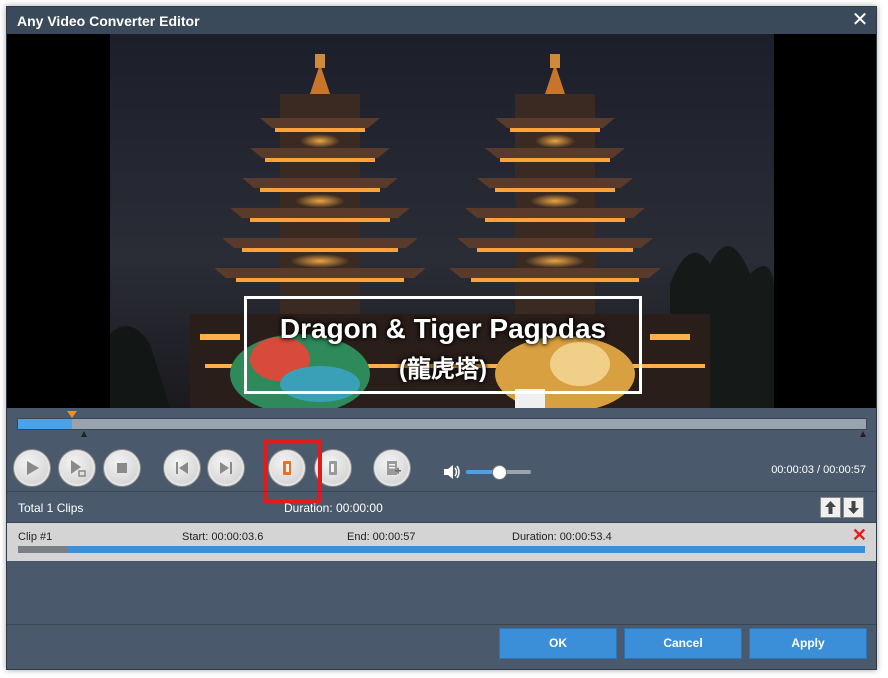  Describe the element at coordinates (71, 414) in the screenshot. I see `playhead-marker` at that location.